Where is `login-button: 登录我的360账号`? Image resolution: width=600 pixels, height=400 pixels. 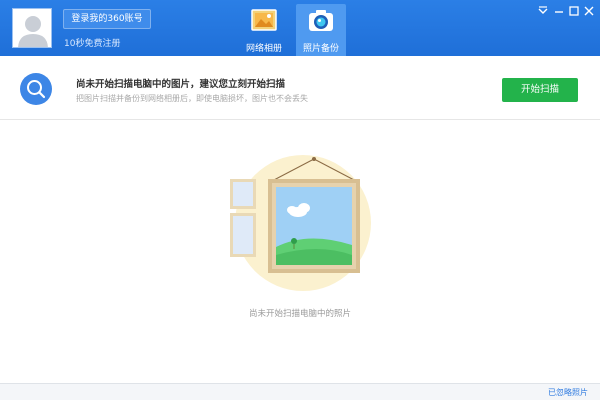
login-button: 登录我的360账号 is located at coordinates (107, 19).